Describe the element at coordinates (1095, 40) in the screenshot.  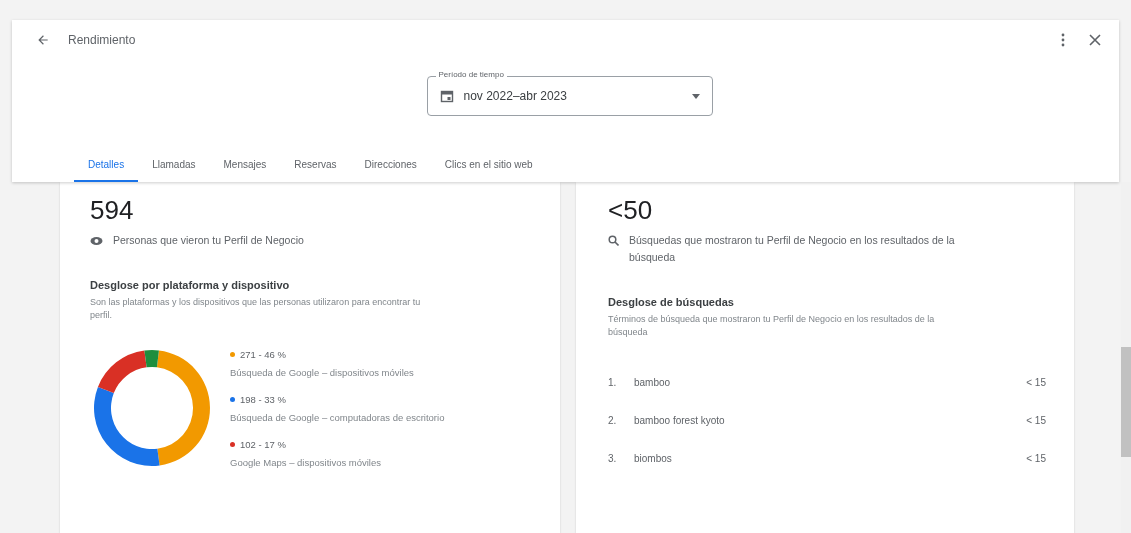
I see `close-icon` at that location.